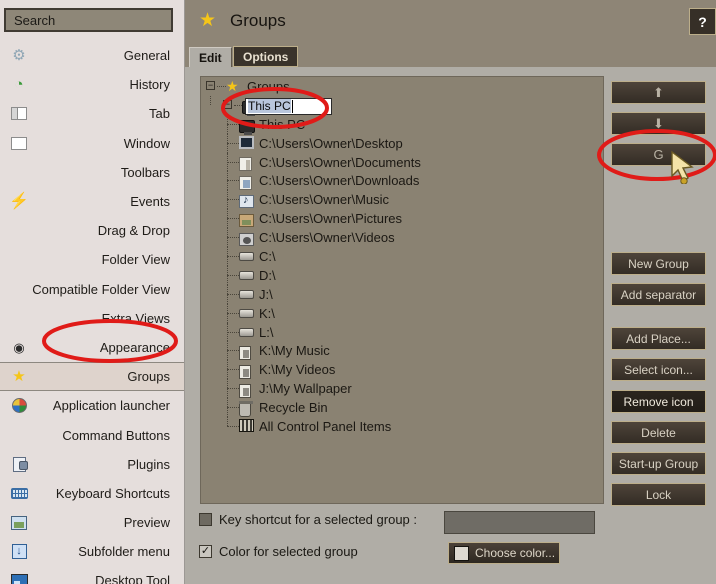 Image resolution: width=716 pixels, height=584 pixels. I want to click on tree-node: J:\My Wallpaper, so click(402, 389).